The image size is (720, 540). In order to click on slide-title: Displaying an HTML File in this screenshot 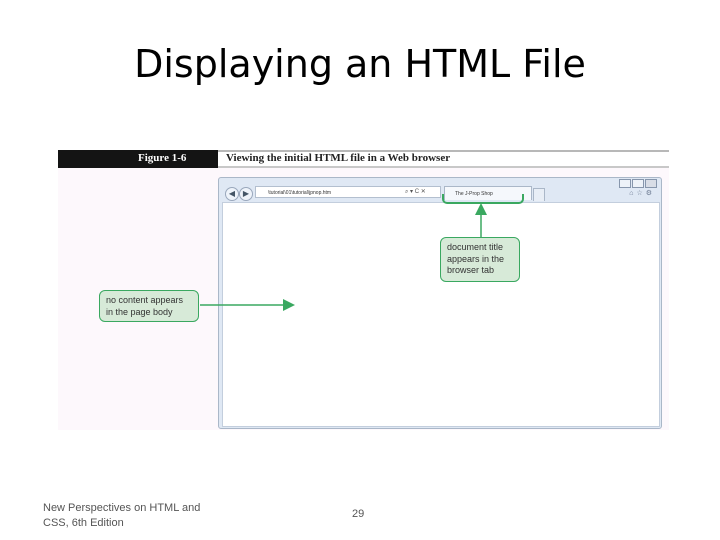, I will do `click(360, 64)`.